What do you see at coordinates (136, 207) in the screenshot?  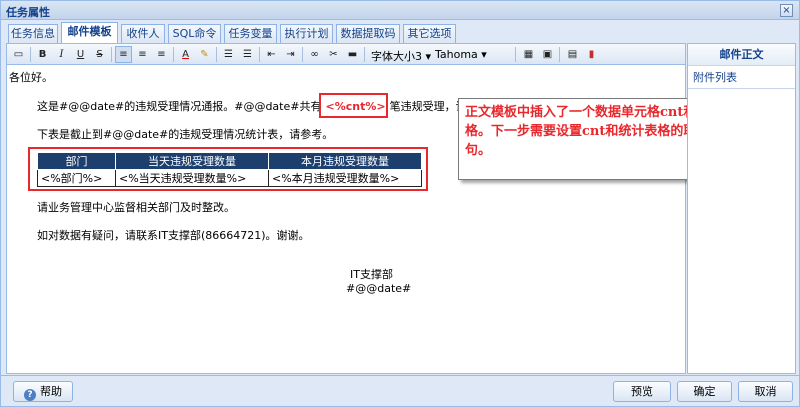 I see `paragraph-3: 请业务管理中心监督相关部门及时整改。` at bounding box center [136, 207].